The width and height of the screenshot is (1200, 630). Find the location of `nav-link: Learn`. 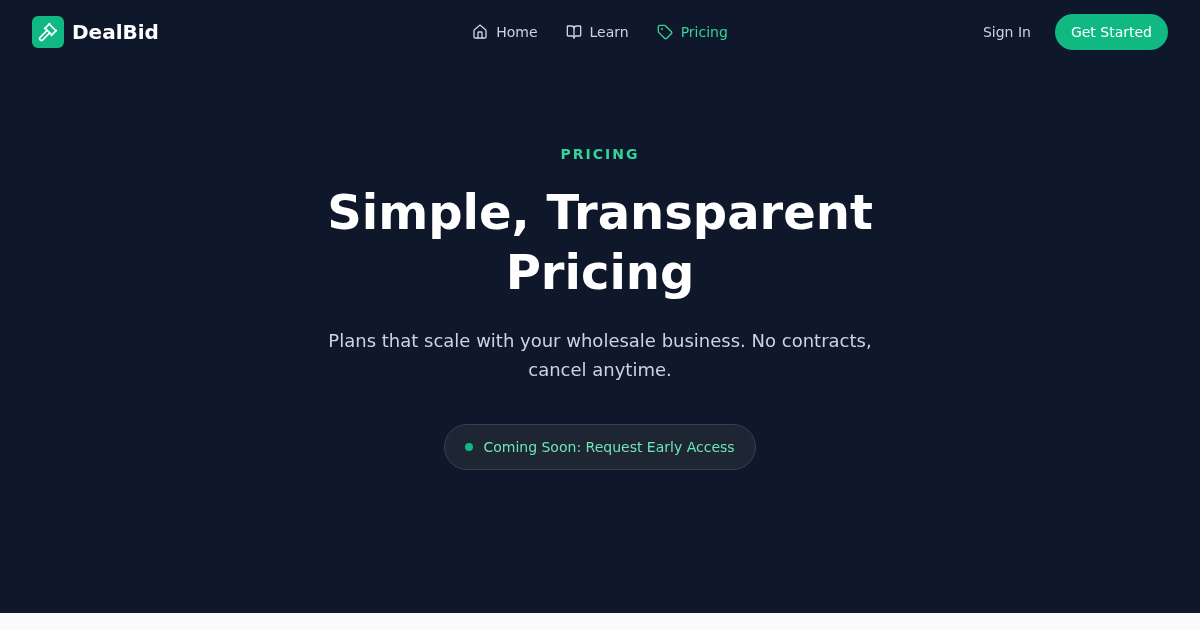

nav-link: Learn is located at coordinates (597, 32).